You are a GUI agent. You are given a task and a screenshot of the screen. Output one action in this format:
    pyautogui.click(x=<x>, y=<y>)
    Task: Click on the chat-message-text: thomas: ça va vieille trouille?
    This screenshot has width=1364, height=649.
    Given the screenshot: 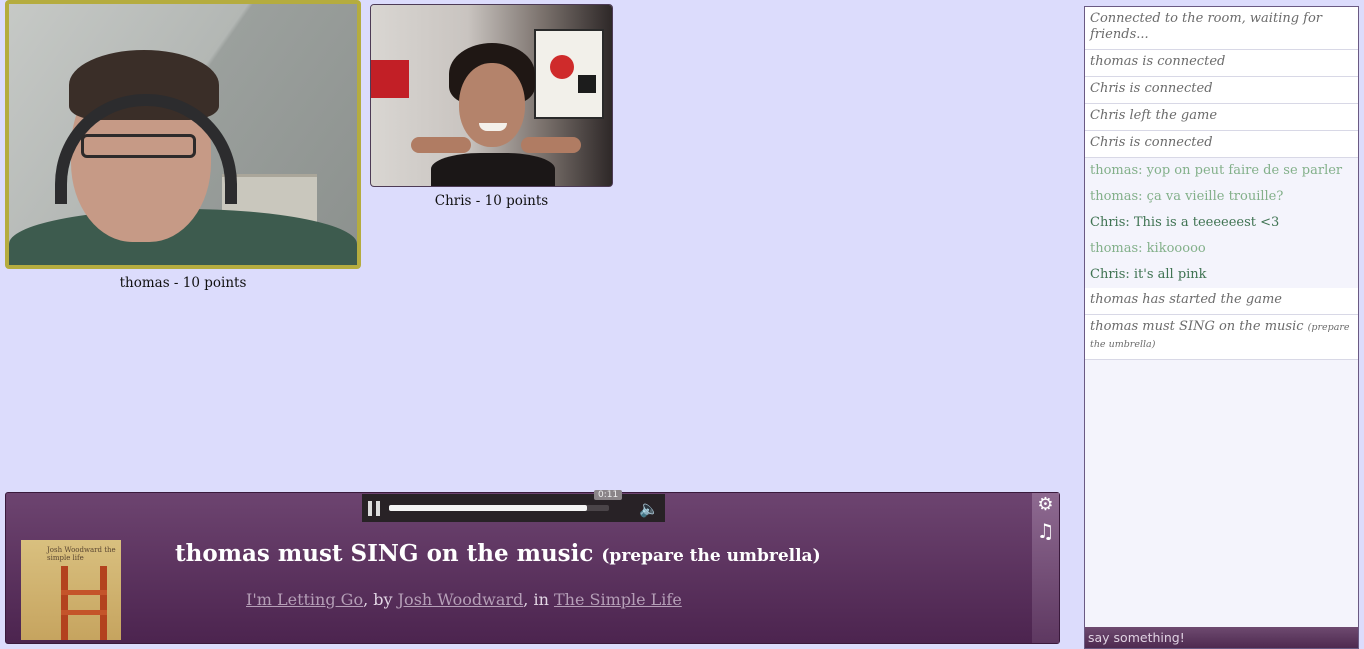 What is the action you would take?
    pyautogui.click(x=1187, y=196)
    